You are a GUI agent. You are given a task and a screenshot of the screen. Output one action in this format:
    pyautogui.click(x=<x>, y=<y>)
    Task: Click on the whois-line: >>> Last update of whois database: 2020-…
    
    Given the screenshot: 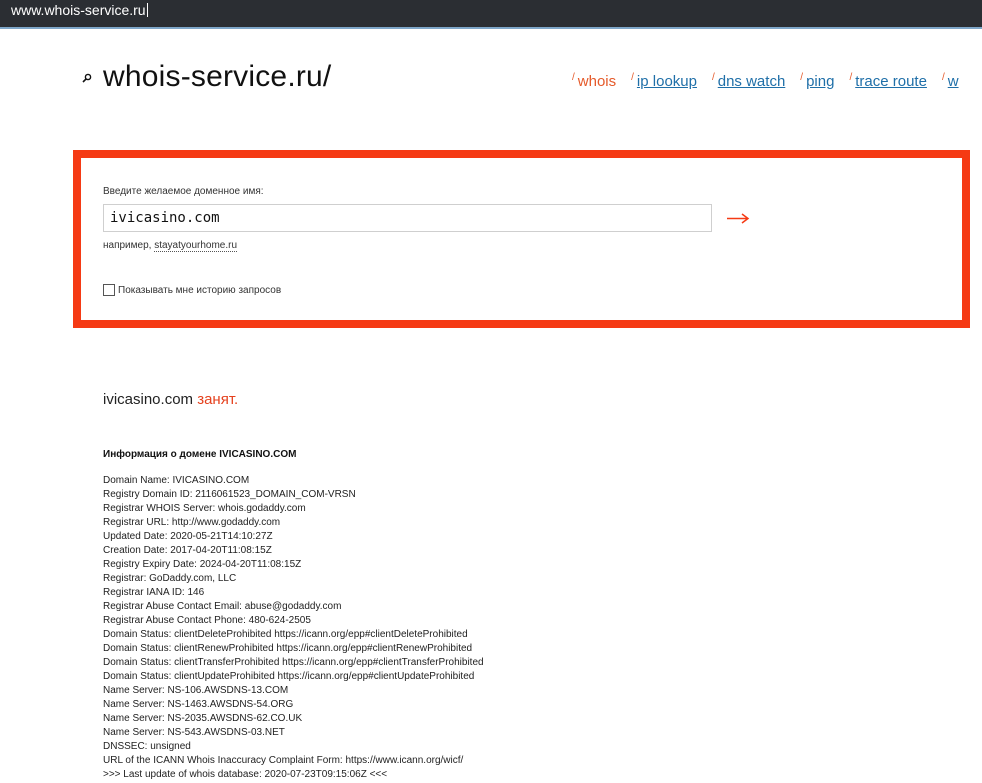 What is the action you would take?
    pyautogui.click(x=245, y=774)
    